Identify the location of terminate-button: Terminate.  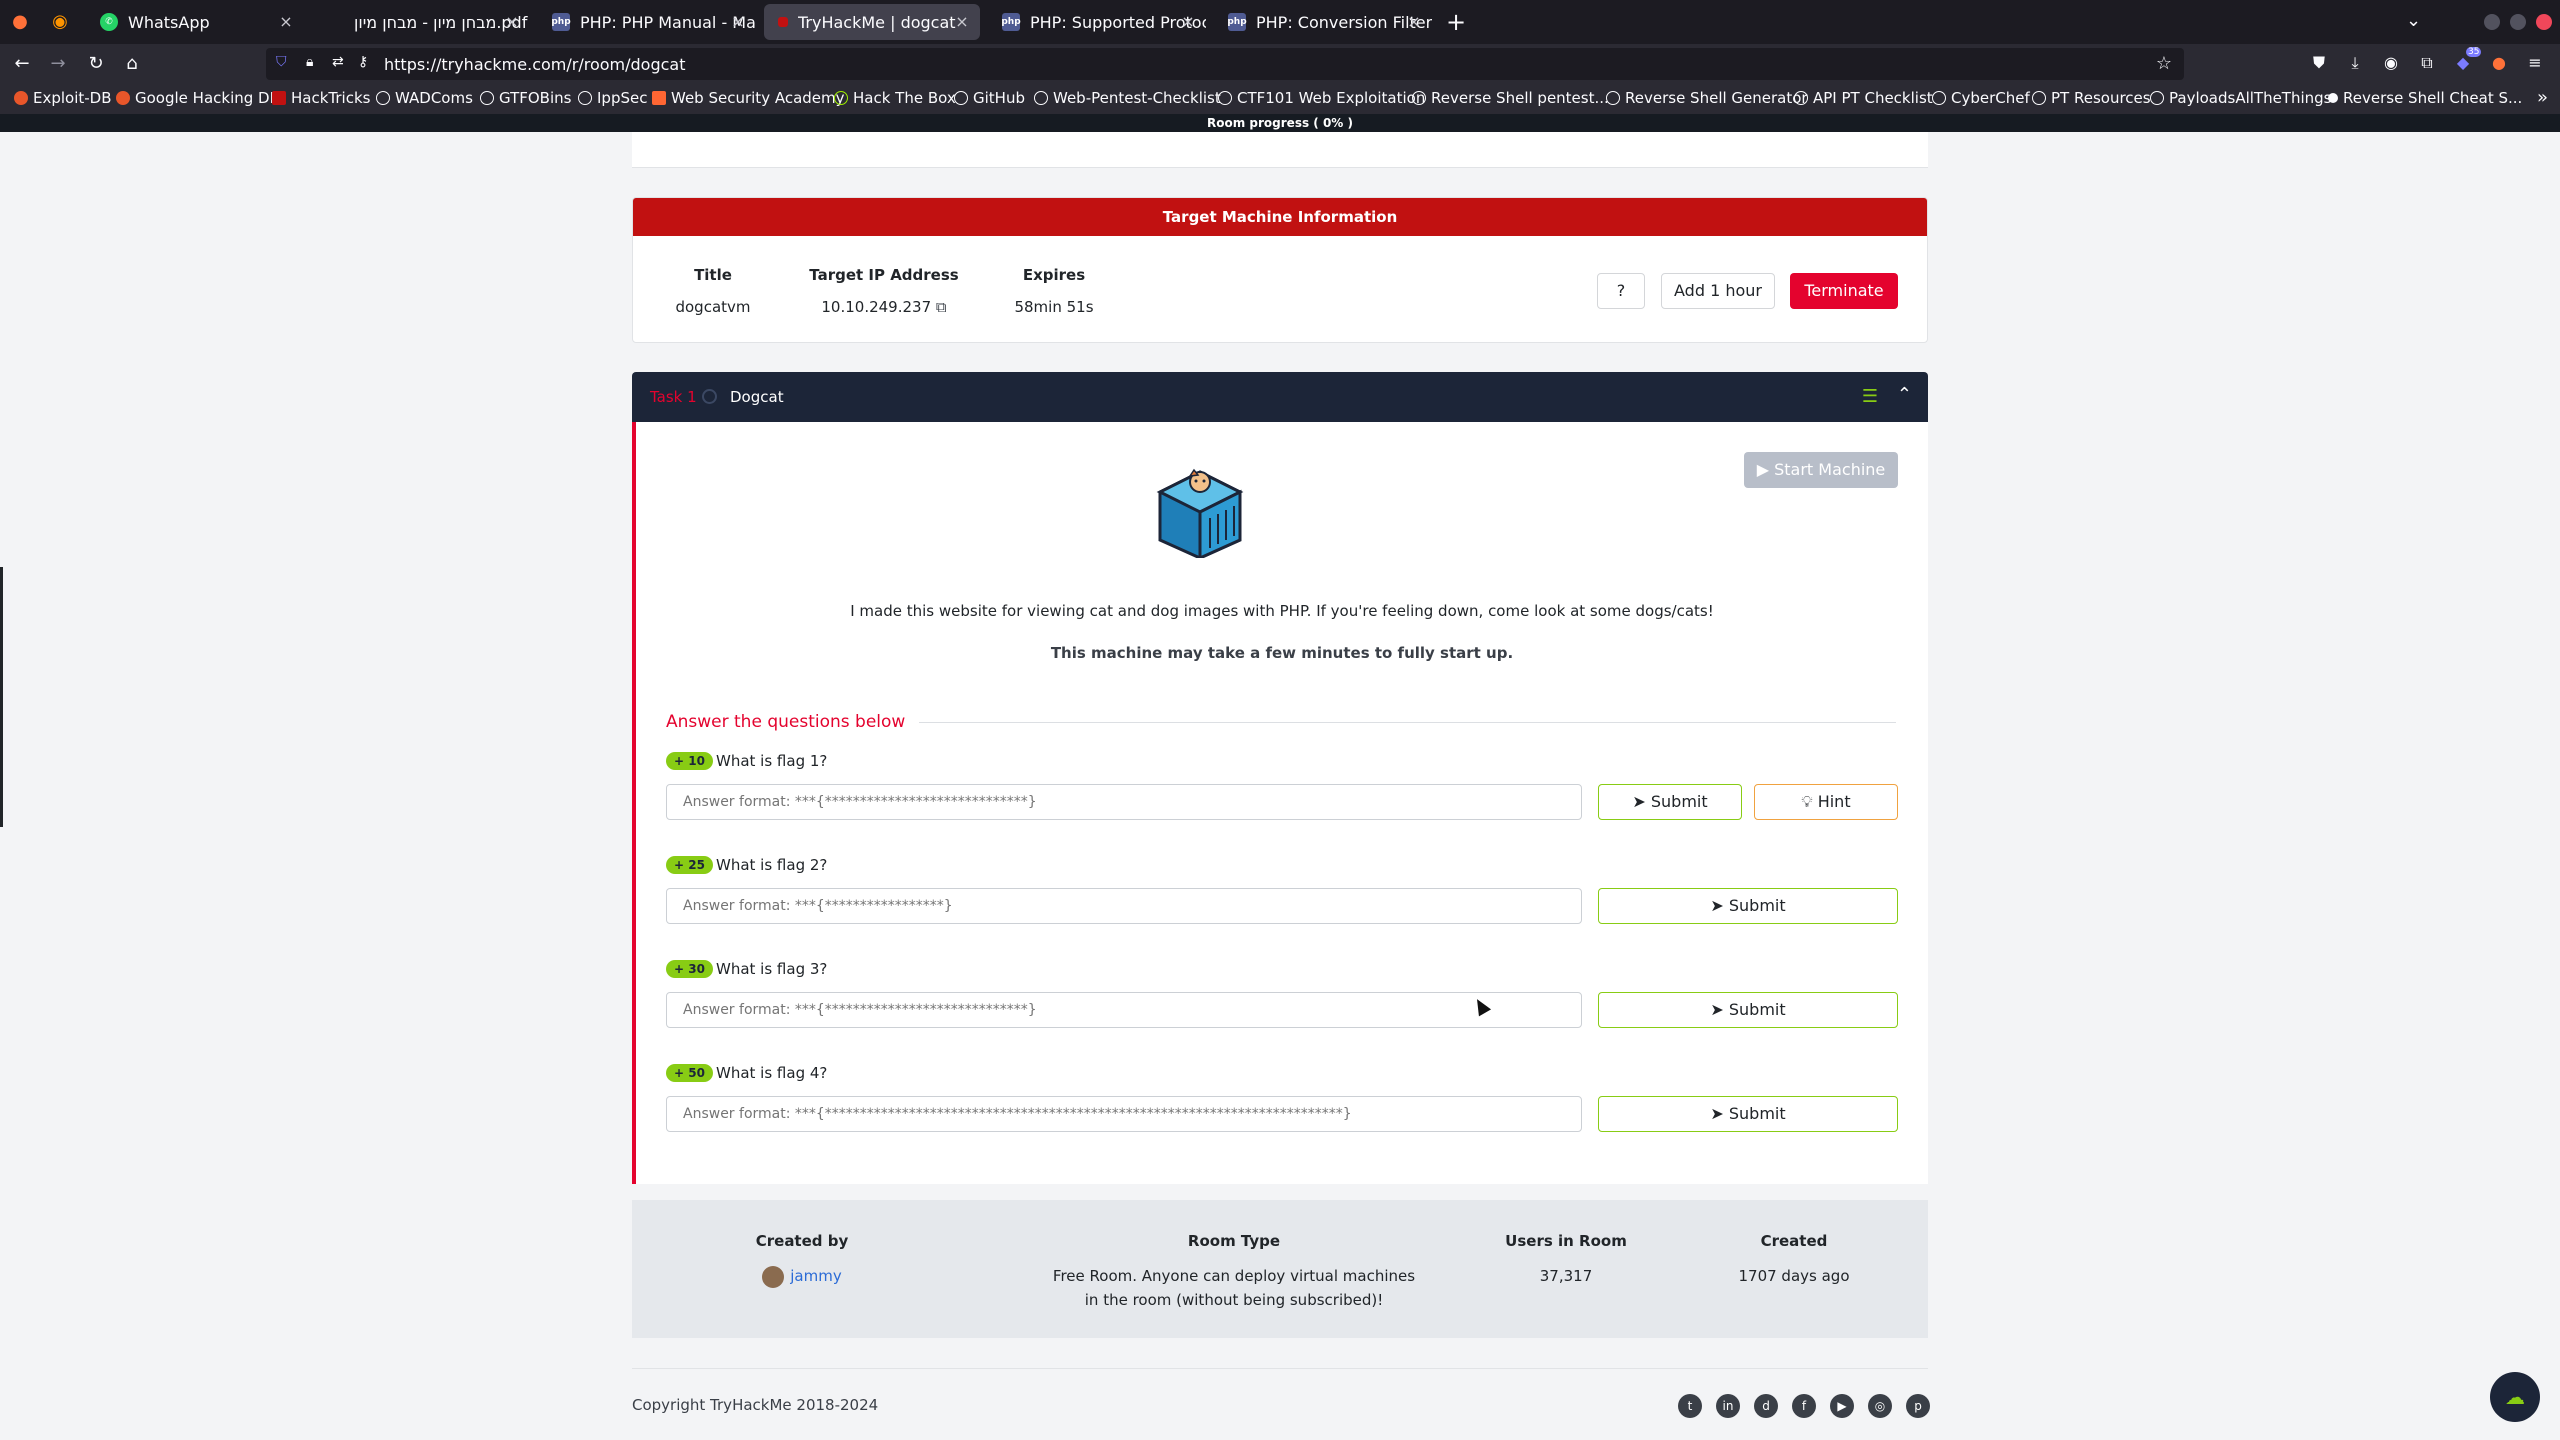
(1844, 291).